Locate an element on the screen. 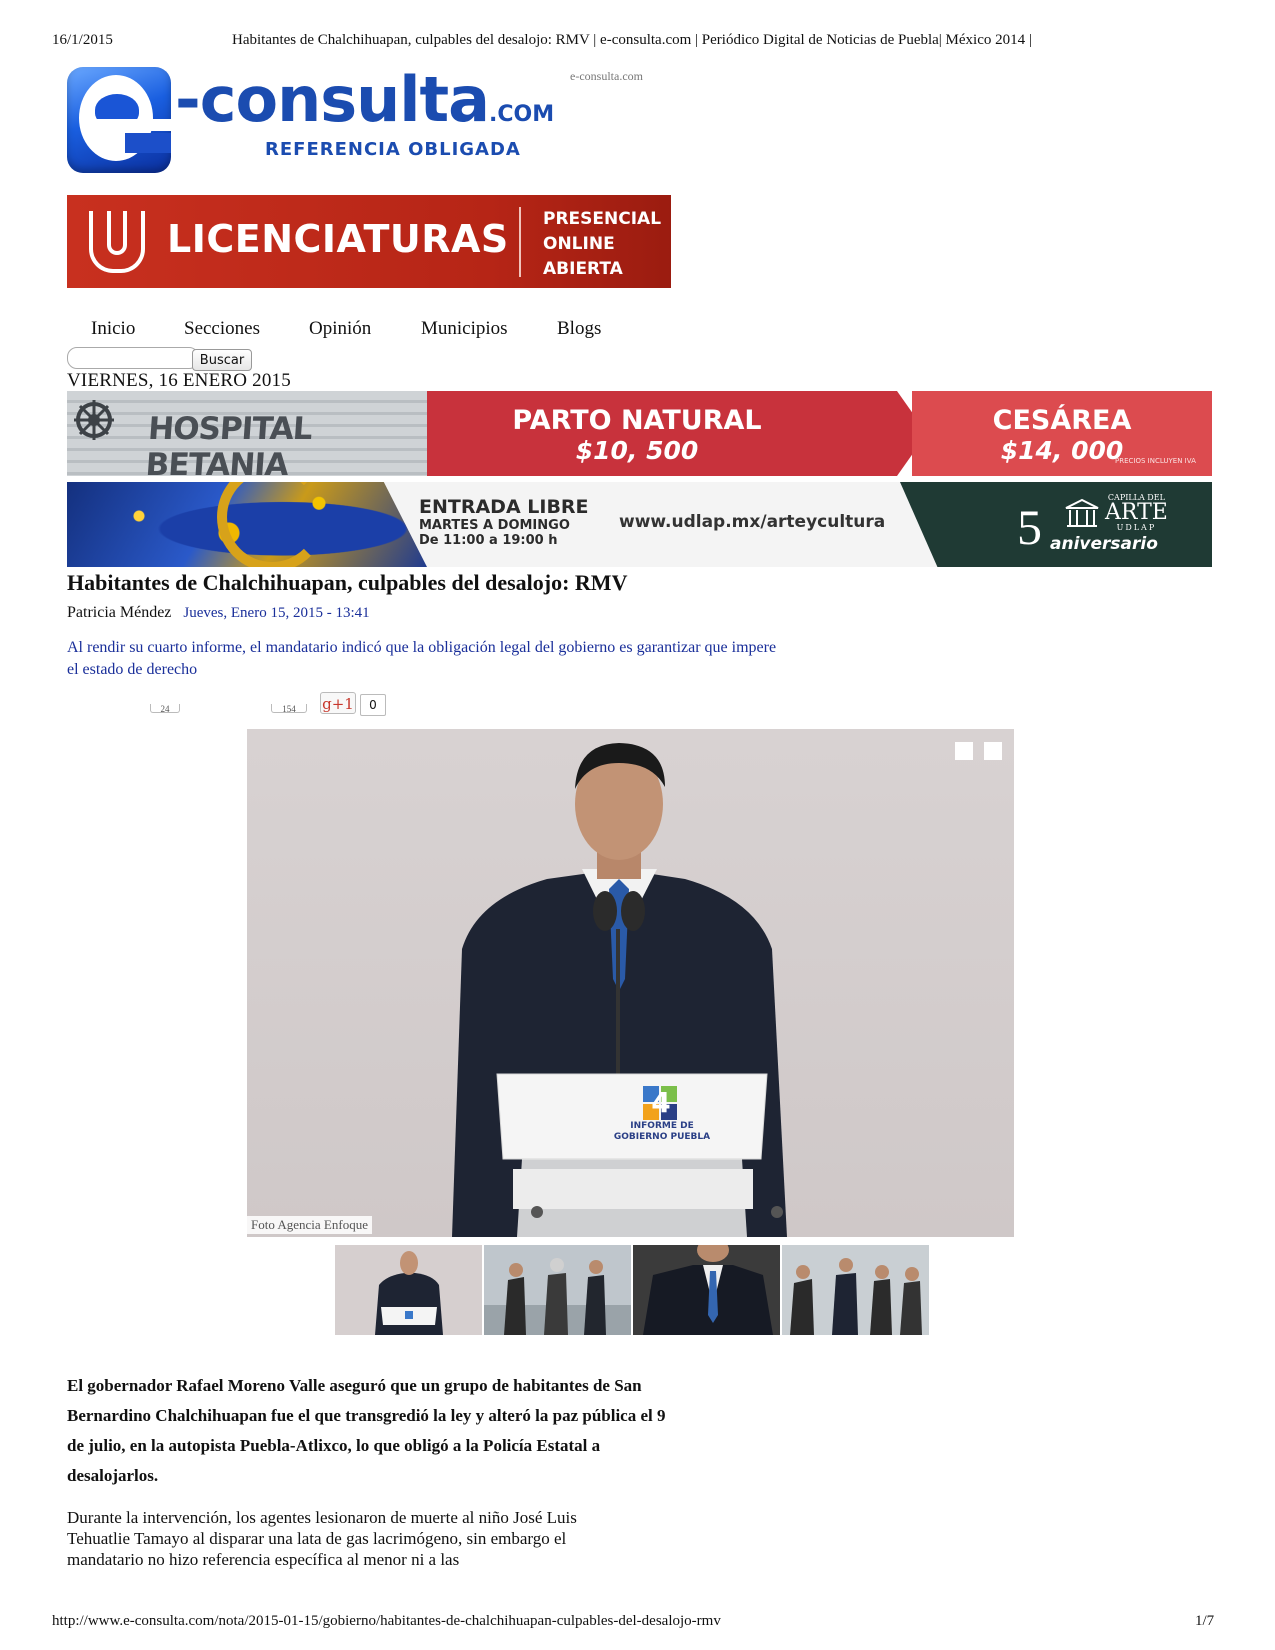 Image resolution: width=1275 pixels, height=1650 pixels. ad-mode-presencial: PRESENCIAL is located at coordinates (602, 219).